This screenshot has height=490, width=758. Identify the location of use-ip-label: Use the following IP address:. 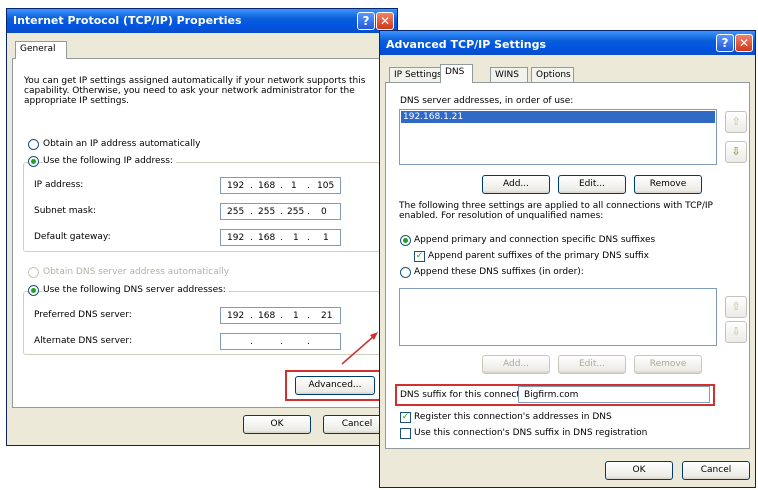
(109, 161).